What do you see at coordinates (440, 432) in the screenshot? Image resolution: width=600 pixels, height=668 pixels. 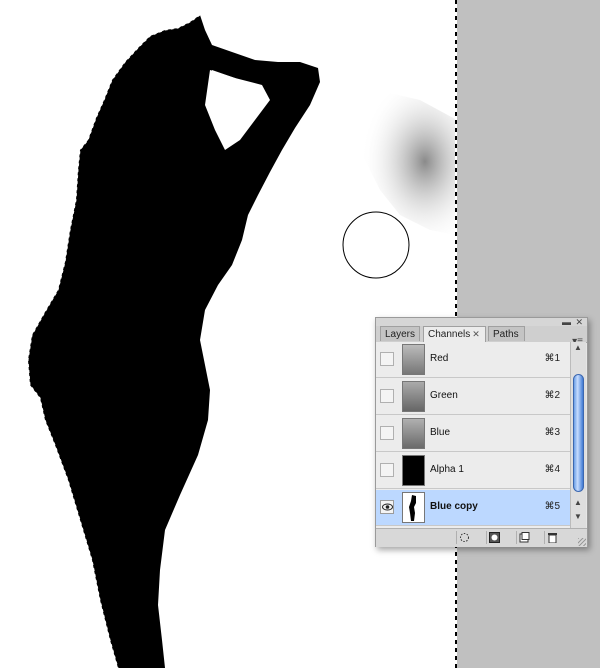 I see `channel-name: Blue` at bounding box center [440, 432].